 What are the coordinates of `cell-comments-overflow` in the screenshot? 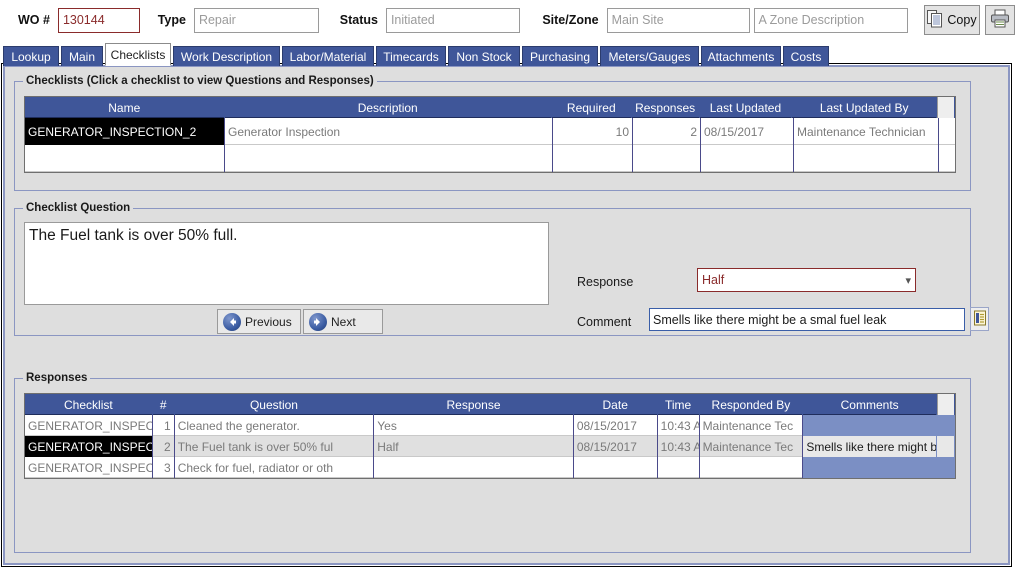 It's located at (946, 446).